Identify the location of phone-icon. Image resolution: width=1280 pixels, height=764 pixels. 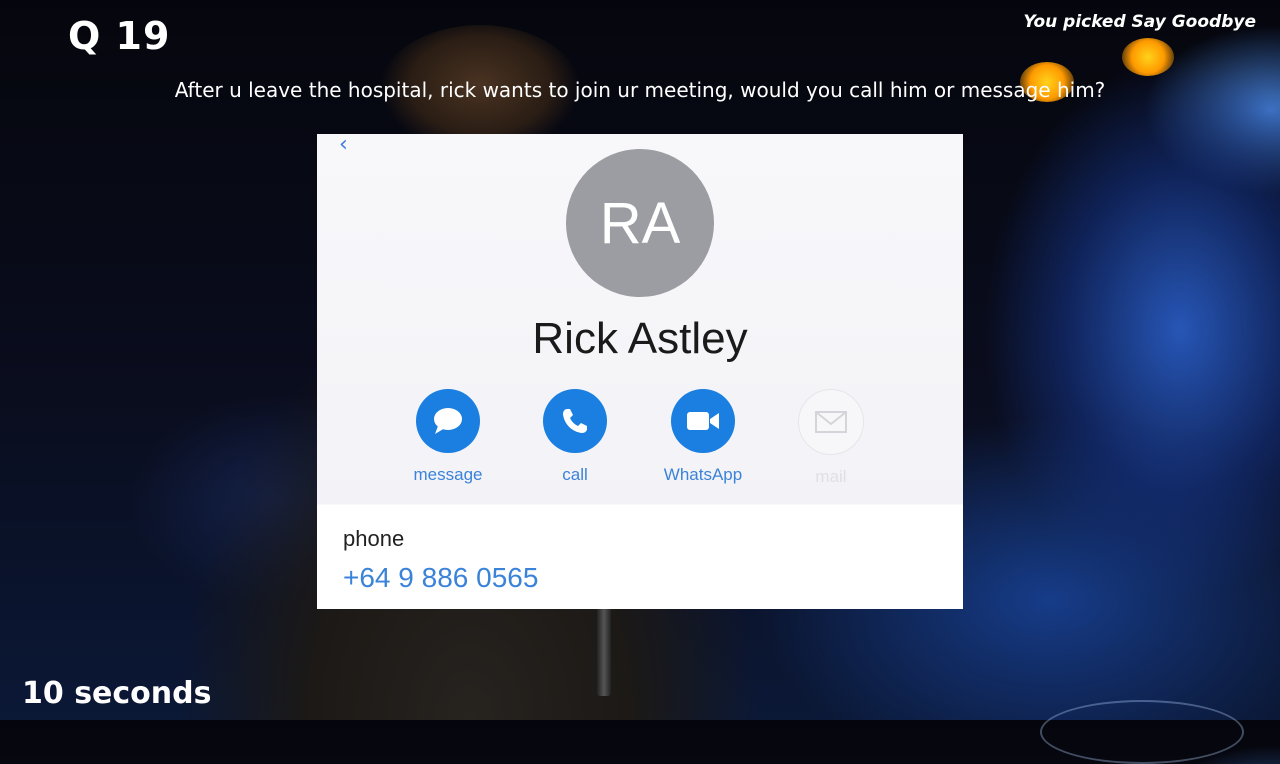
(575, 421).